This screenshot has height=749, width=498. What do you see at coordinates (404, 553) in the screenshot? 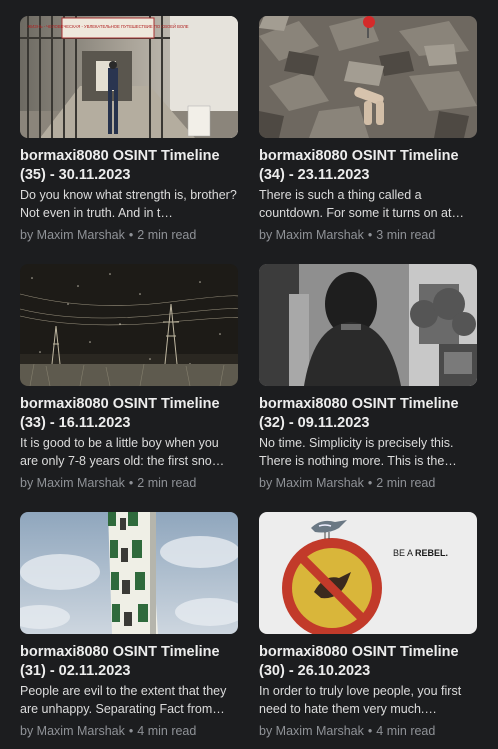
I see `rebel-text-prefix: BE A` at bounding box center [404, 553].